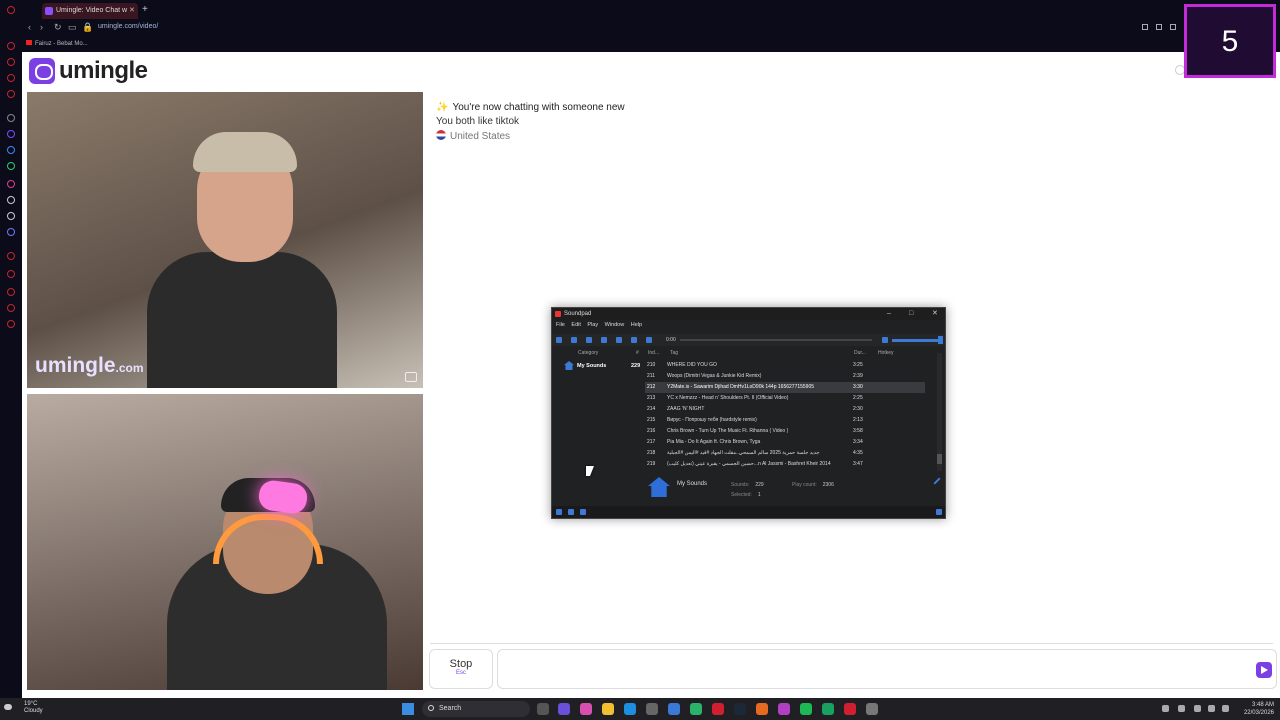  Describe the element at coordinates (785, 409) in the screenshot. I see `sound-row: 214 ZAAG 'N' NIGHT 2:30` at that location.